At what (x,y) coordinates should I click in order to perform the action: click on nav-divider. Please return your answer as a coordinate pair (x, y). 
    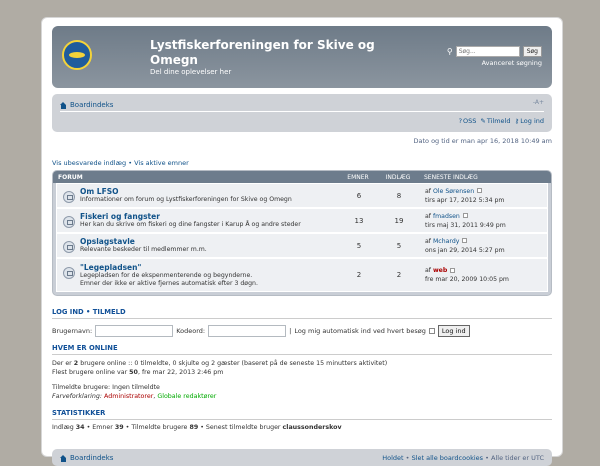
    Looking at the image, I should click on (302, 111).